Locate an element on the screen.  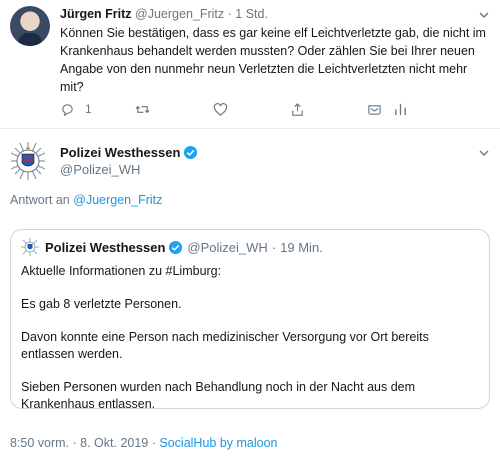
quoted-tweet-header: Polizei Westhessen @Polizei_WH · 19 Min. is located at coordinates (172, 247).